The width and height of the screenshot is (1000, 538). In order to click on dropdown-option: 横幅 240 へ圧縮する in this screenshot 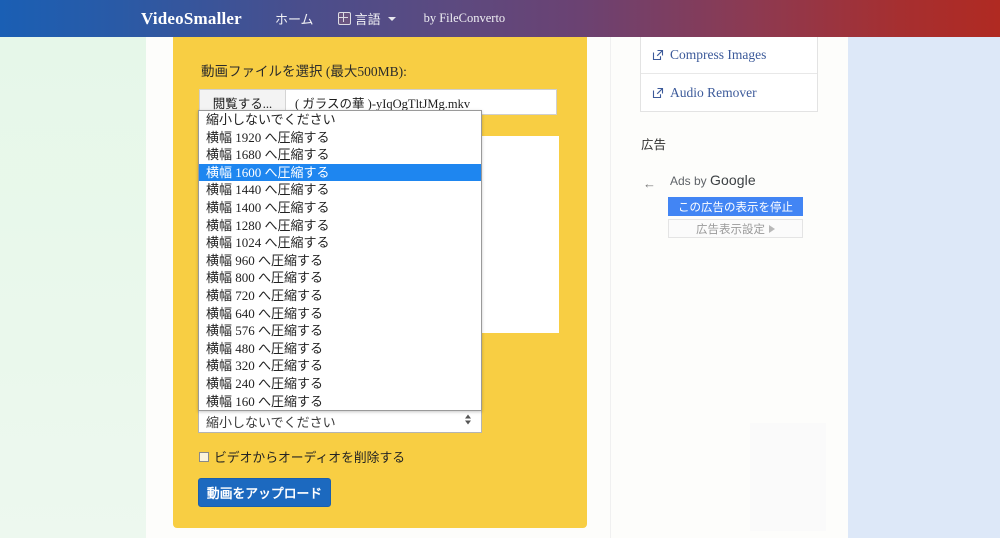, I will do `click(340, 384)`.